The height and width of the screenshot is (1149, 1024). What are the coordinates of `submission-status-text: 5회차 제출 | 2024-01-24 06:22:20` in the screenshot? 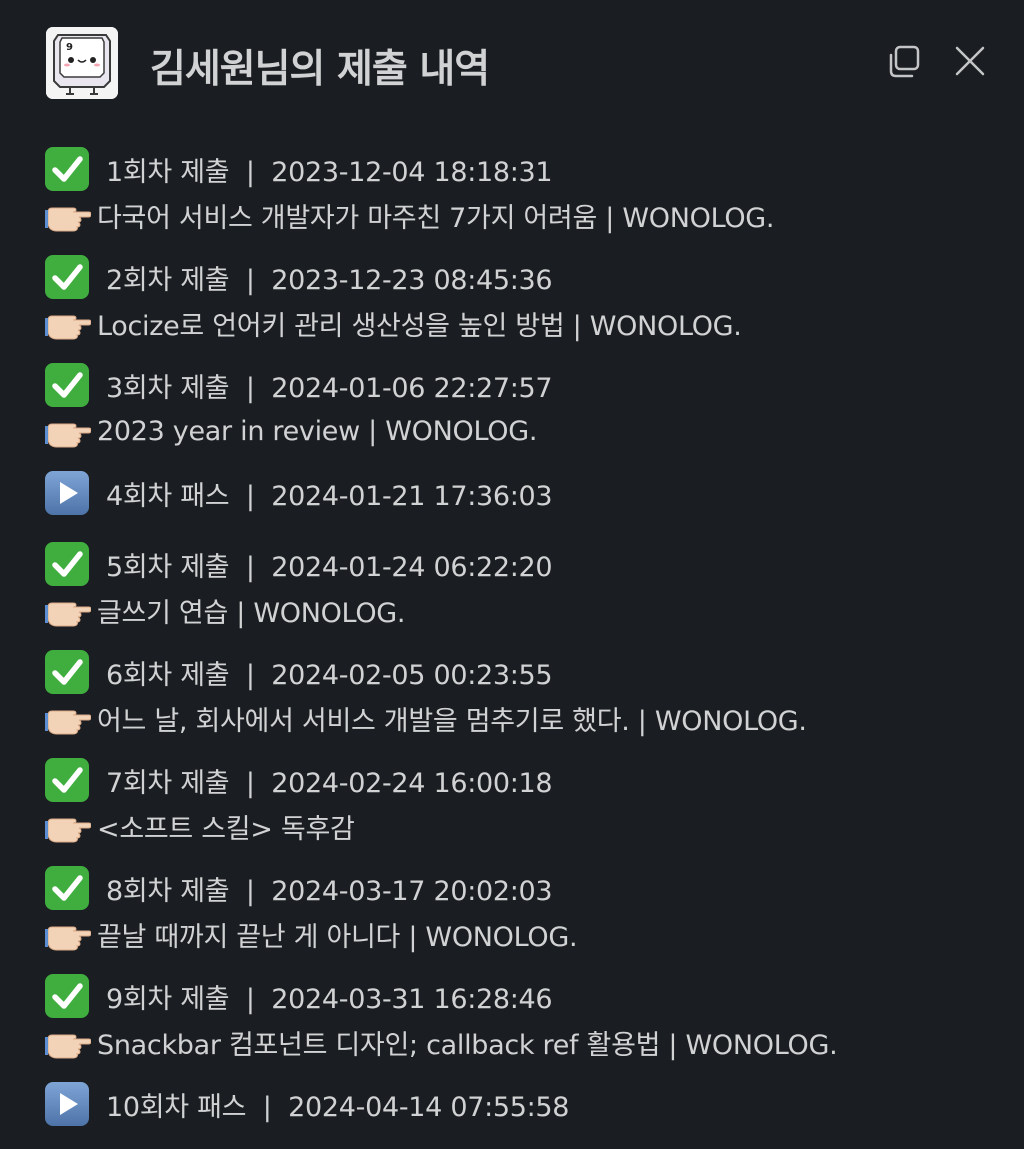 It's located at (329, 567).